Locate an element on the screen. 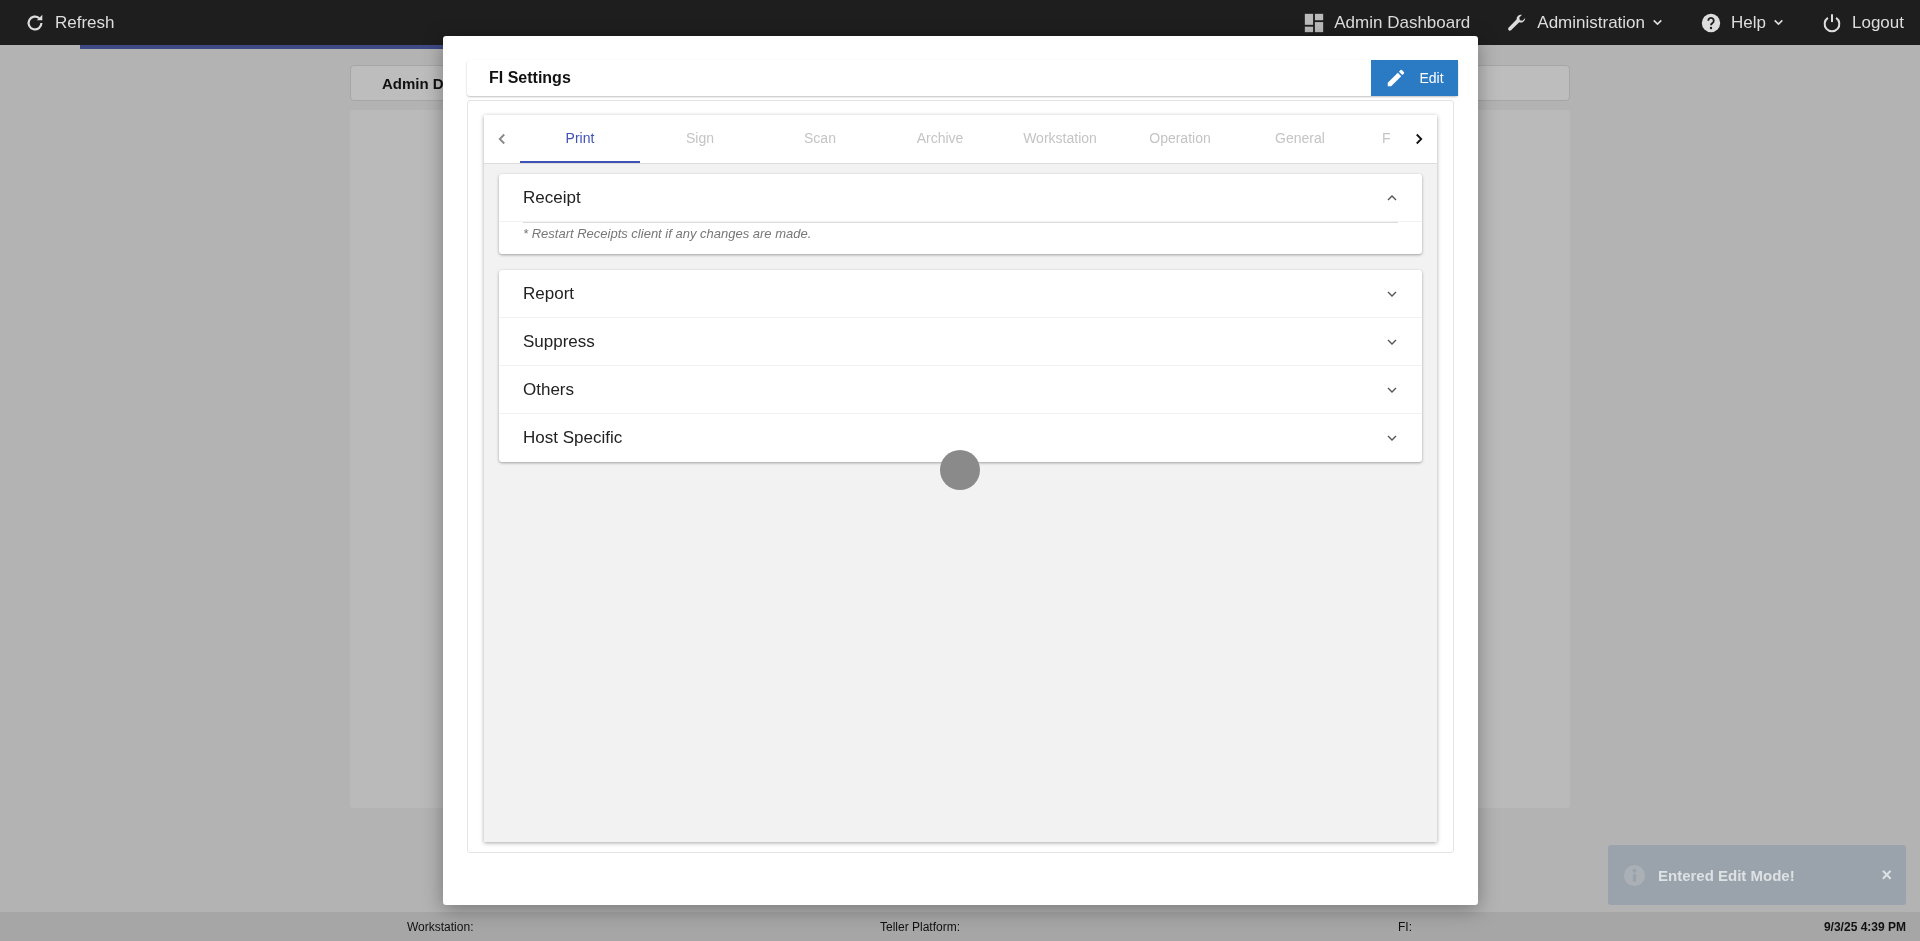 The height and width of the screenshot is (941, 1920). toast-message: Entered Edit Mode! is located at coordinates (1727, 875).